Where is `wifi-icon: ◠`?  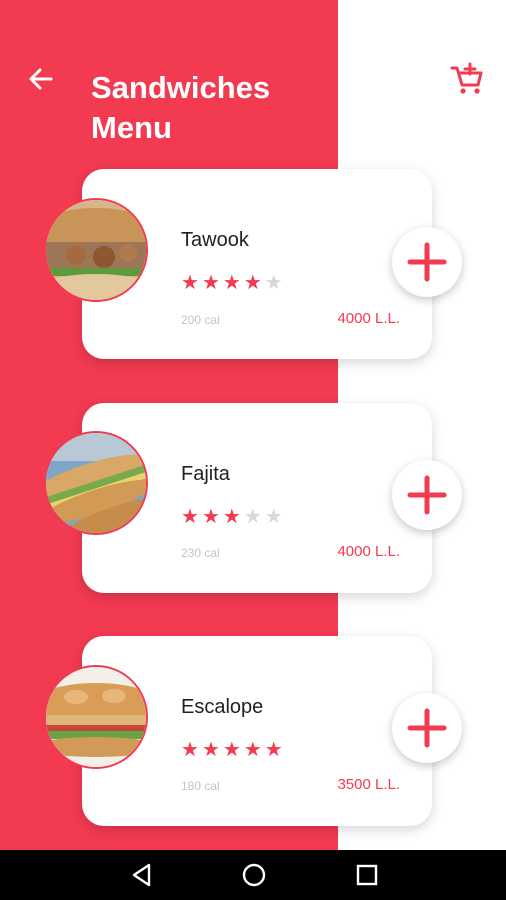
wifi-icon: ◠ is located at coordinates (383, 17).